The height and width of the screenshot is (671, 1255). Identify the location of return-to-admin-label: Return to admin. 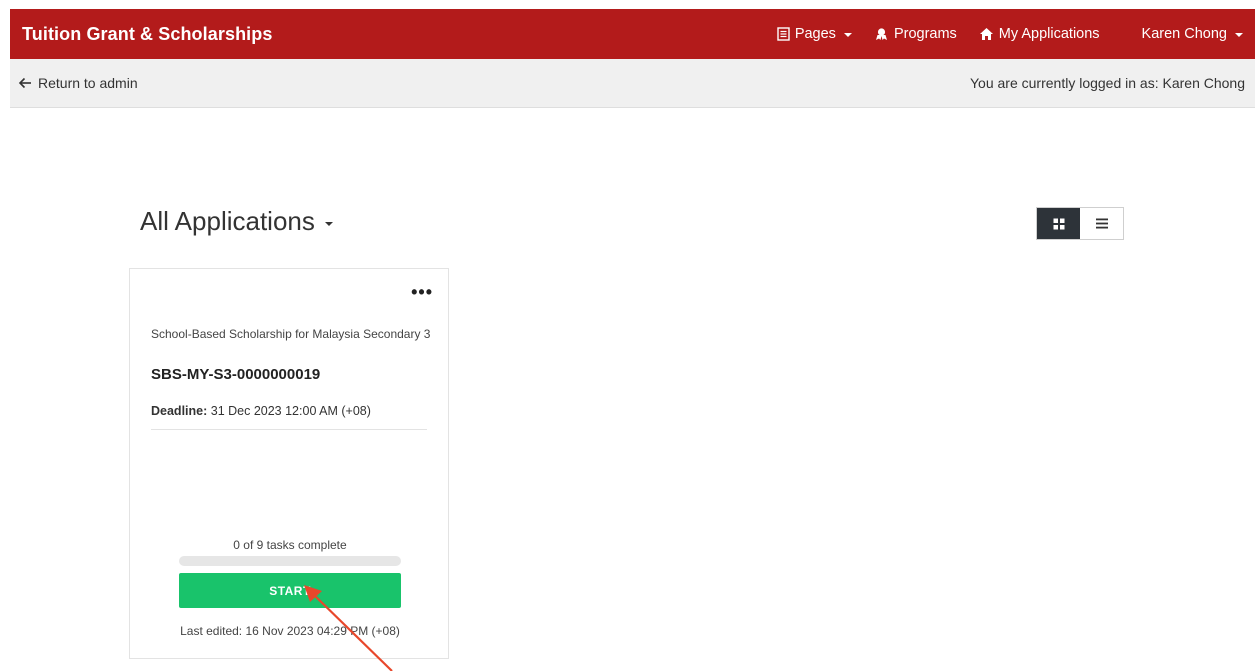
(88, 83).